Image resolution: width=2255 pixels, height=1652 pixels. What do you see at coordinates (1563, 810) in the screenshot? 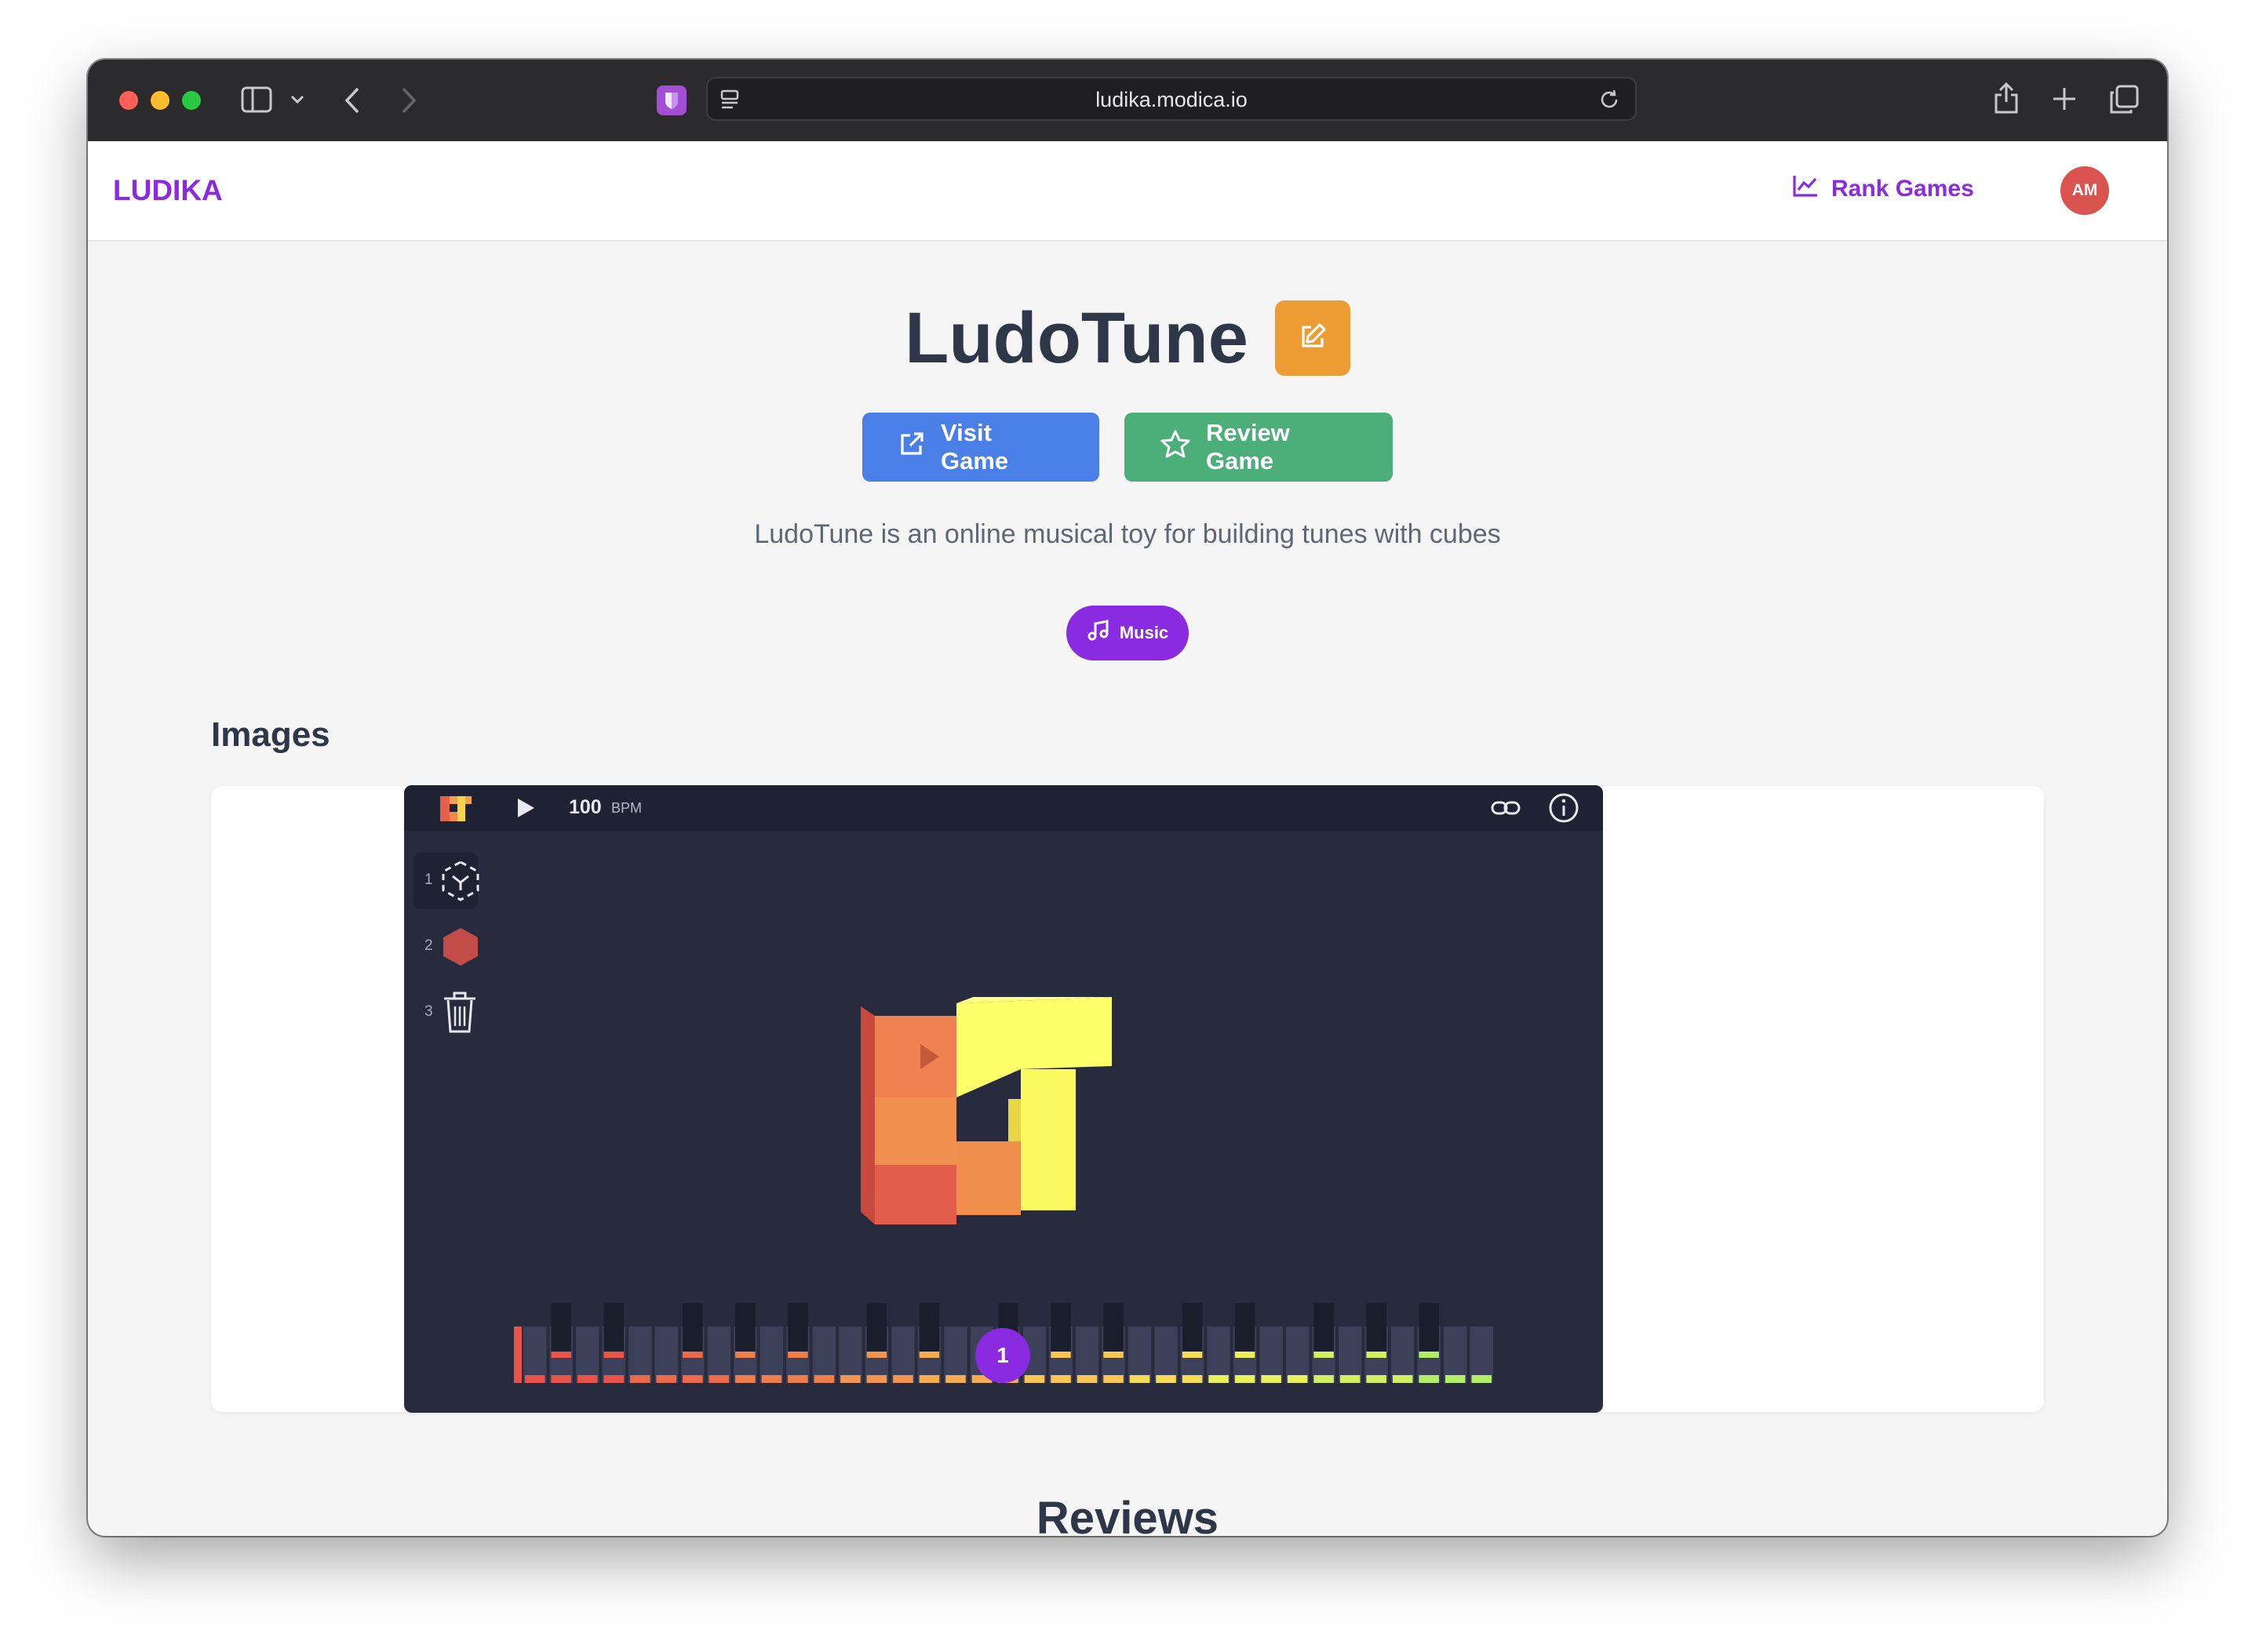
I see `info-icon` at bounding box center [1563, 810].